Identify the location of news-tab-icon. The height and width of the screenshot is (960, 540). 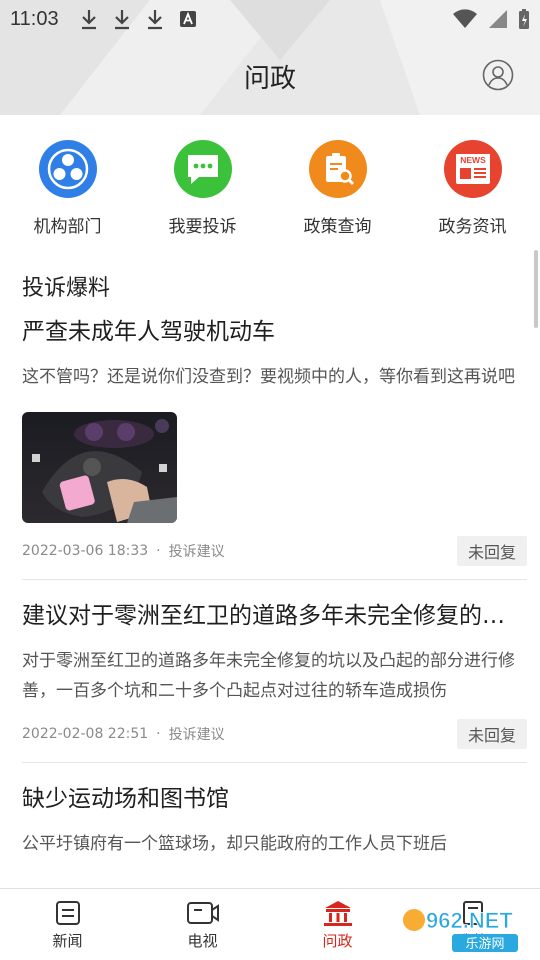
(67, 913).